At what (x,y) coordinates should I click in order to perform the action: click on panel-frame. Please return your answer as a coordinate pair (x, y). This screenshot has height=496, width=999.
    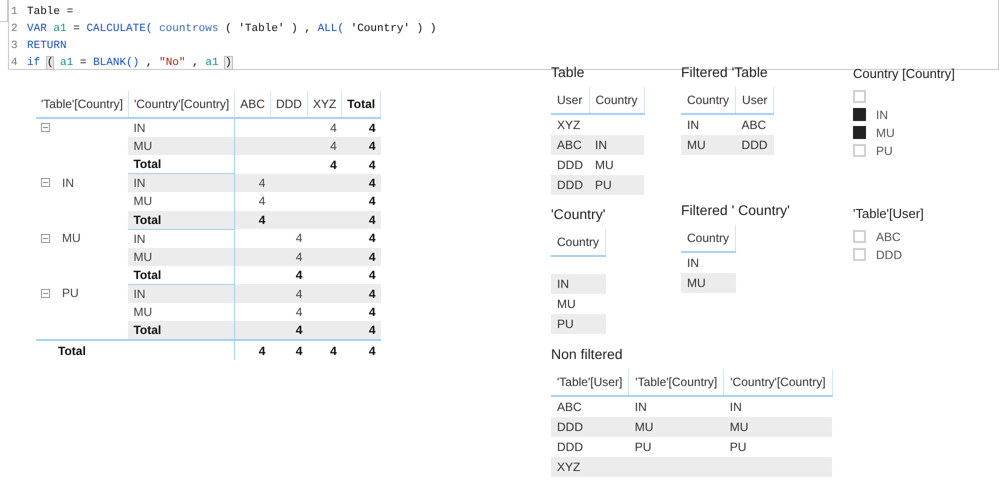
    Looking at the image, I should click on (4, 11).